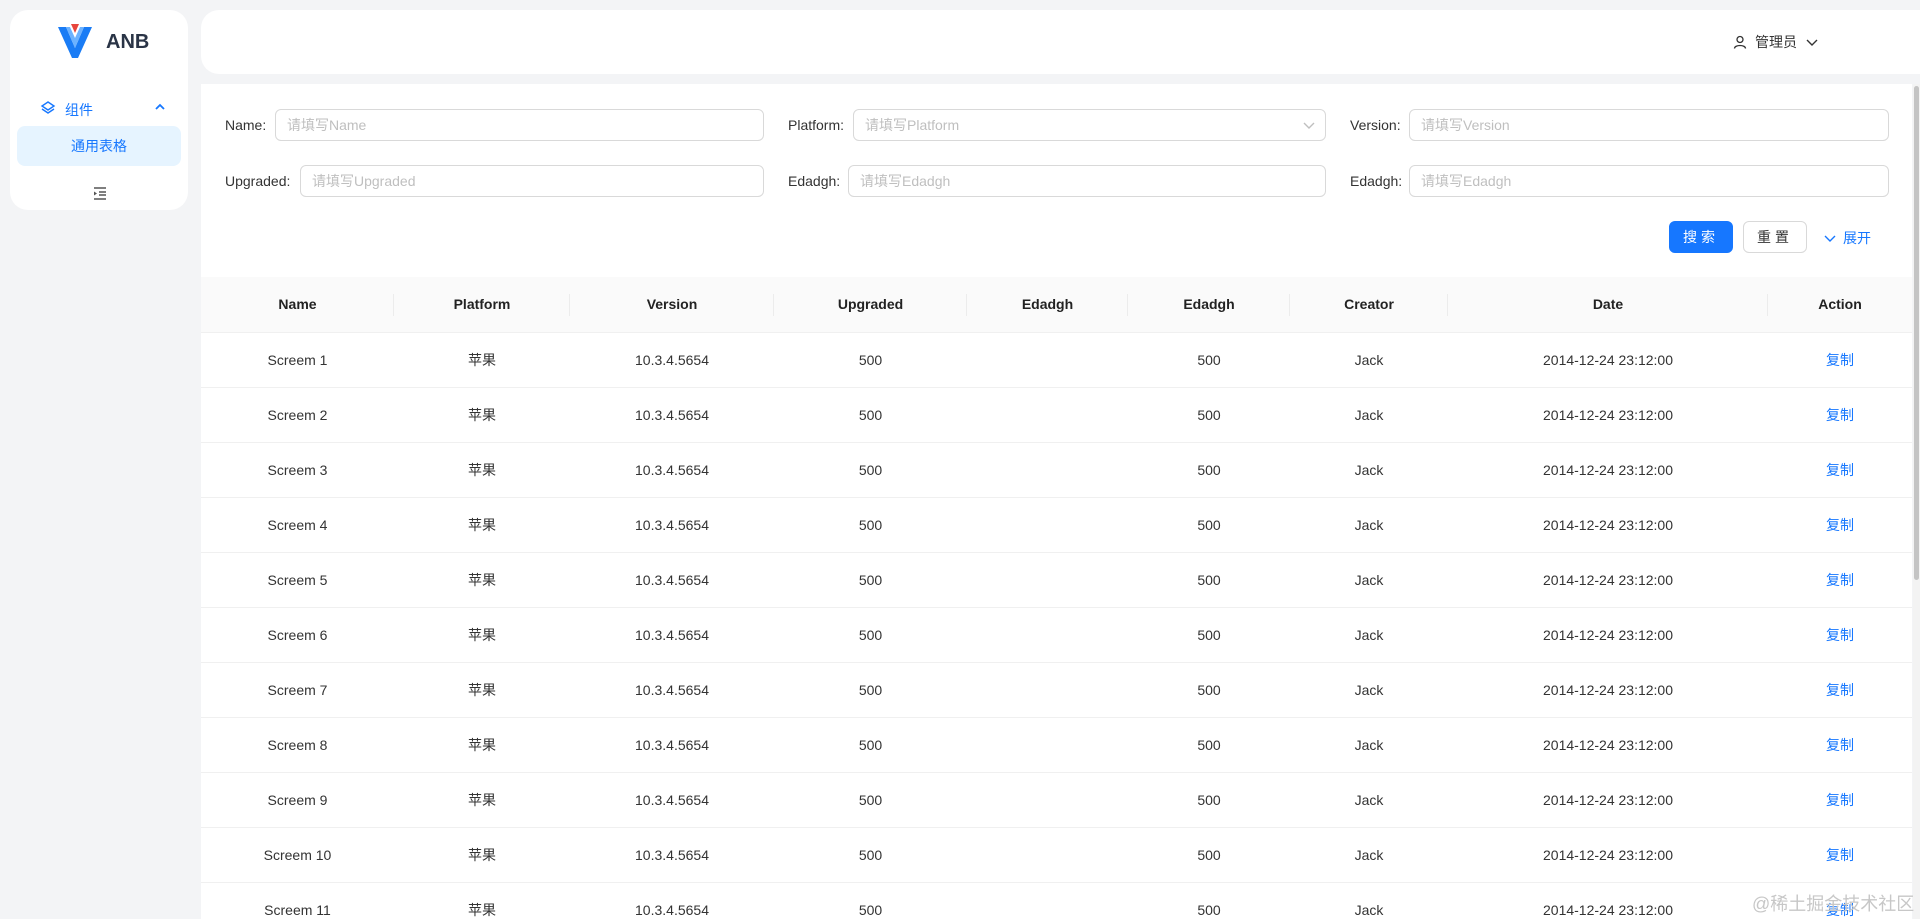 This screenshot has height=919, width=1920. What do you see at coordinates (1916, 333) in the screenshot?
I see `scrollbar-thumb` at bounding box center [1916, 333].